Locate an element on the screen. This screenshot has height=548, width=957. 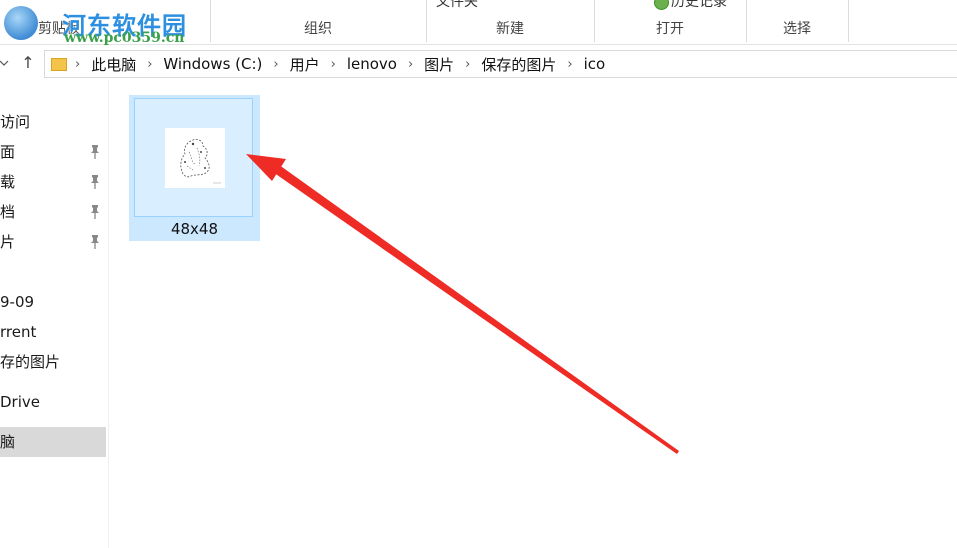
sidebar-item-current: rrent is located at coordinates (53, 332).